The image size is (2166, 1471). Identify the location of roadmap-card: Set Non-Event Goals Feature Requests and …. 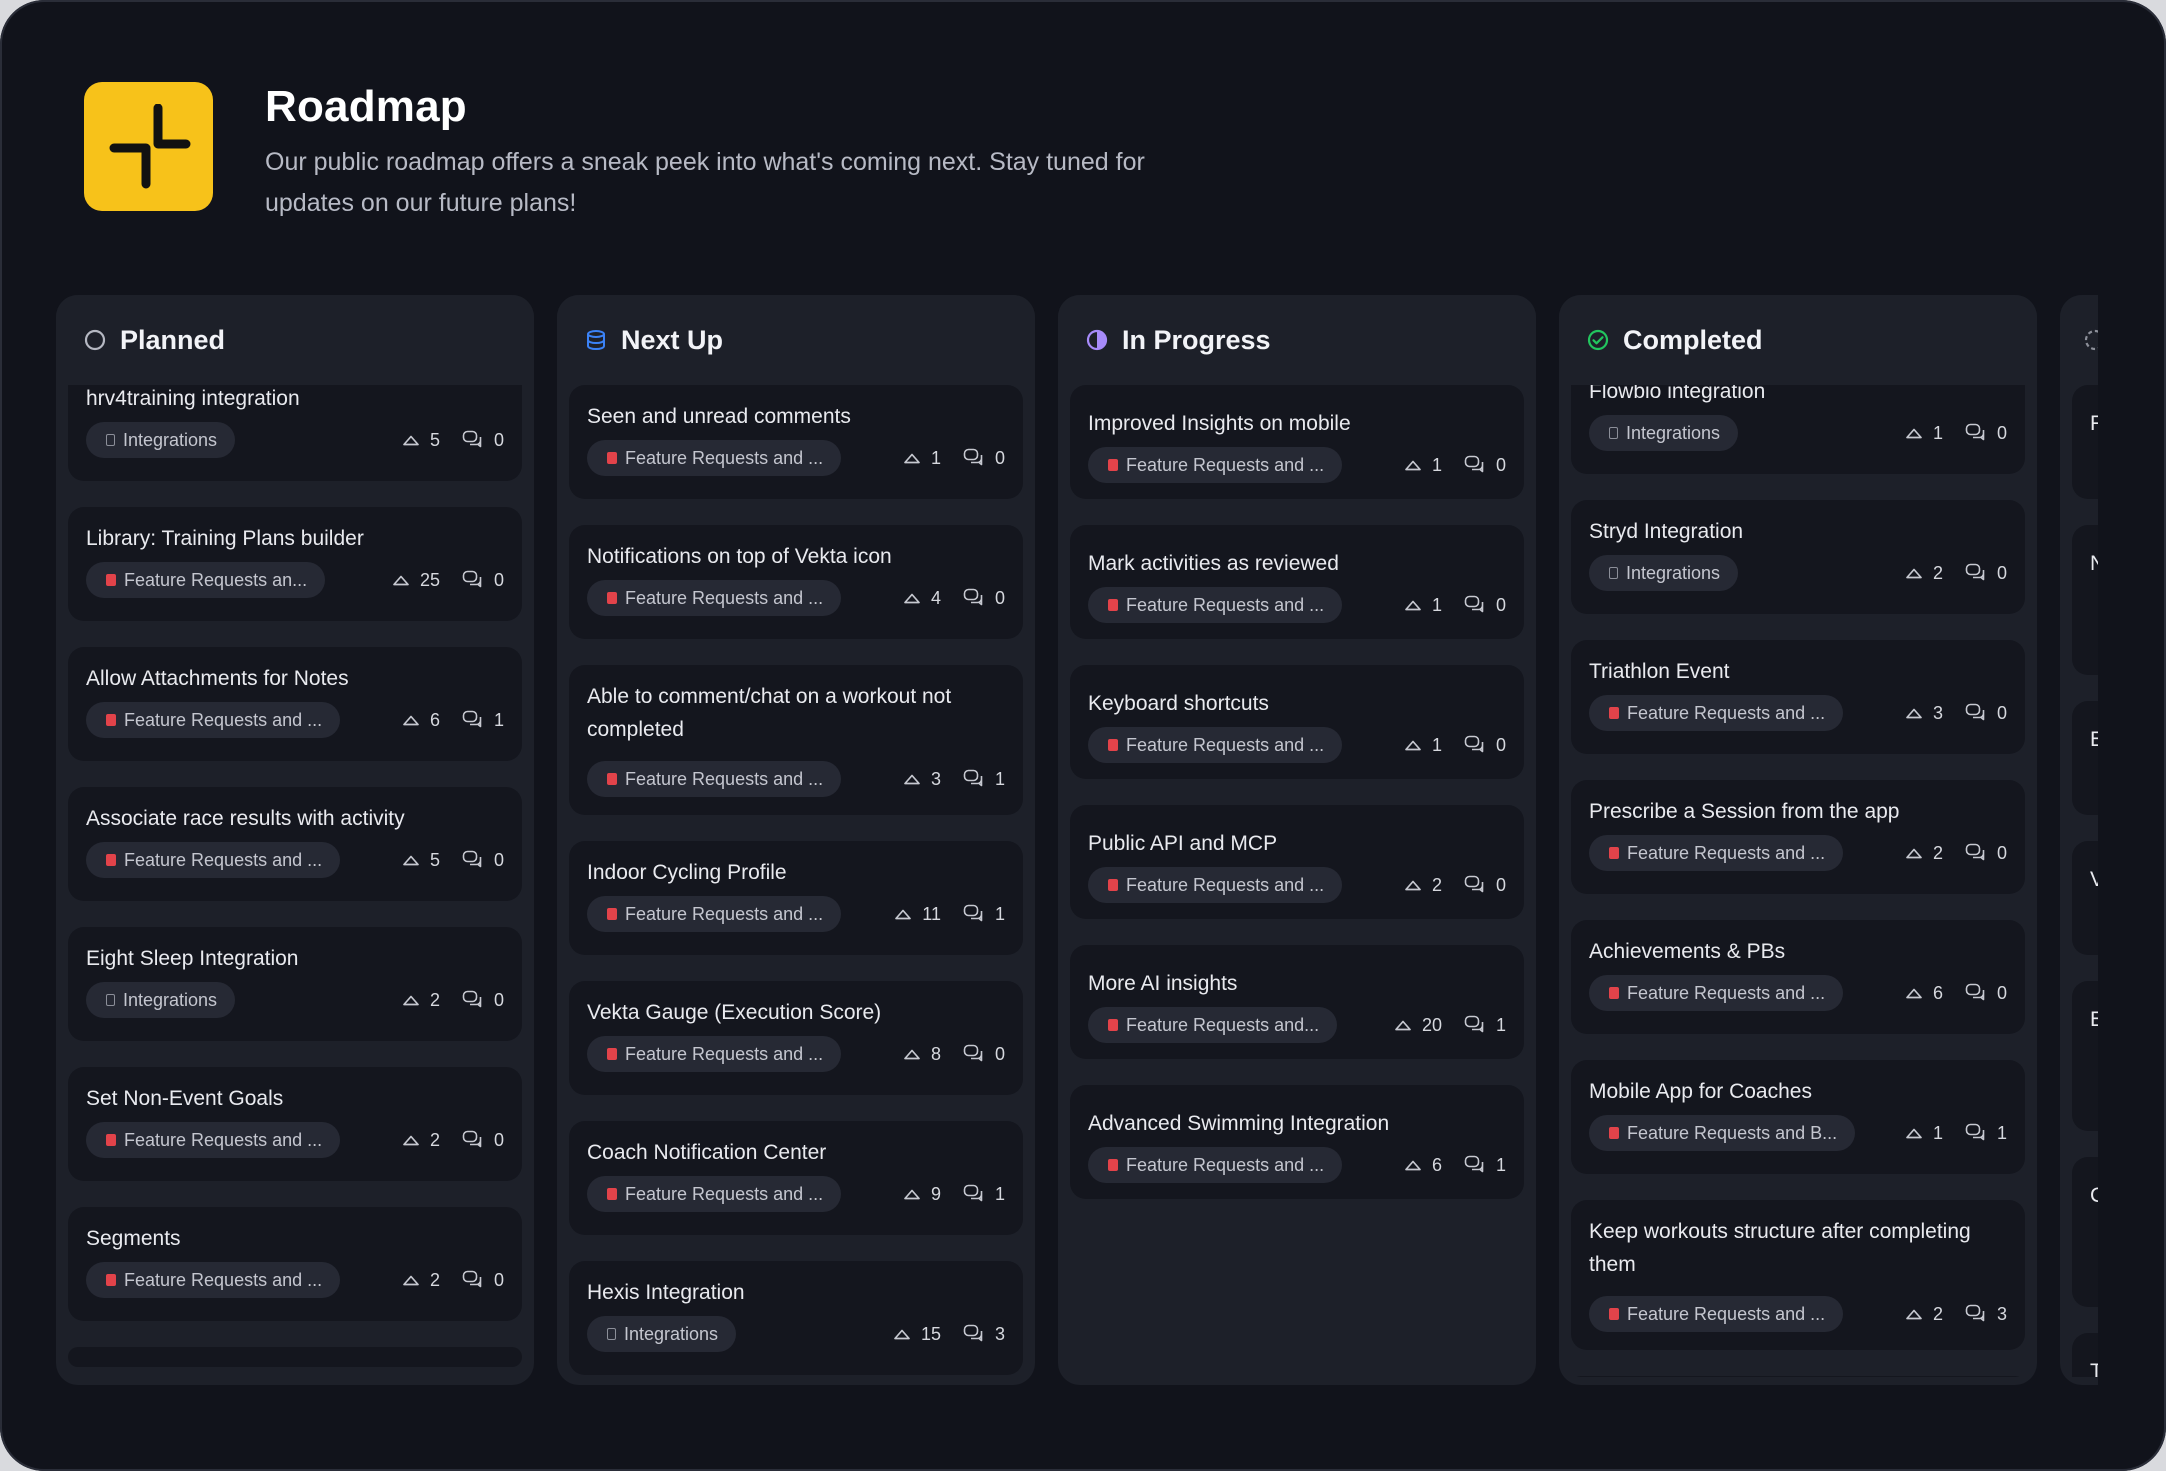
(295, 1124).